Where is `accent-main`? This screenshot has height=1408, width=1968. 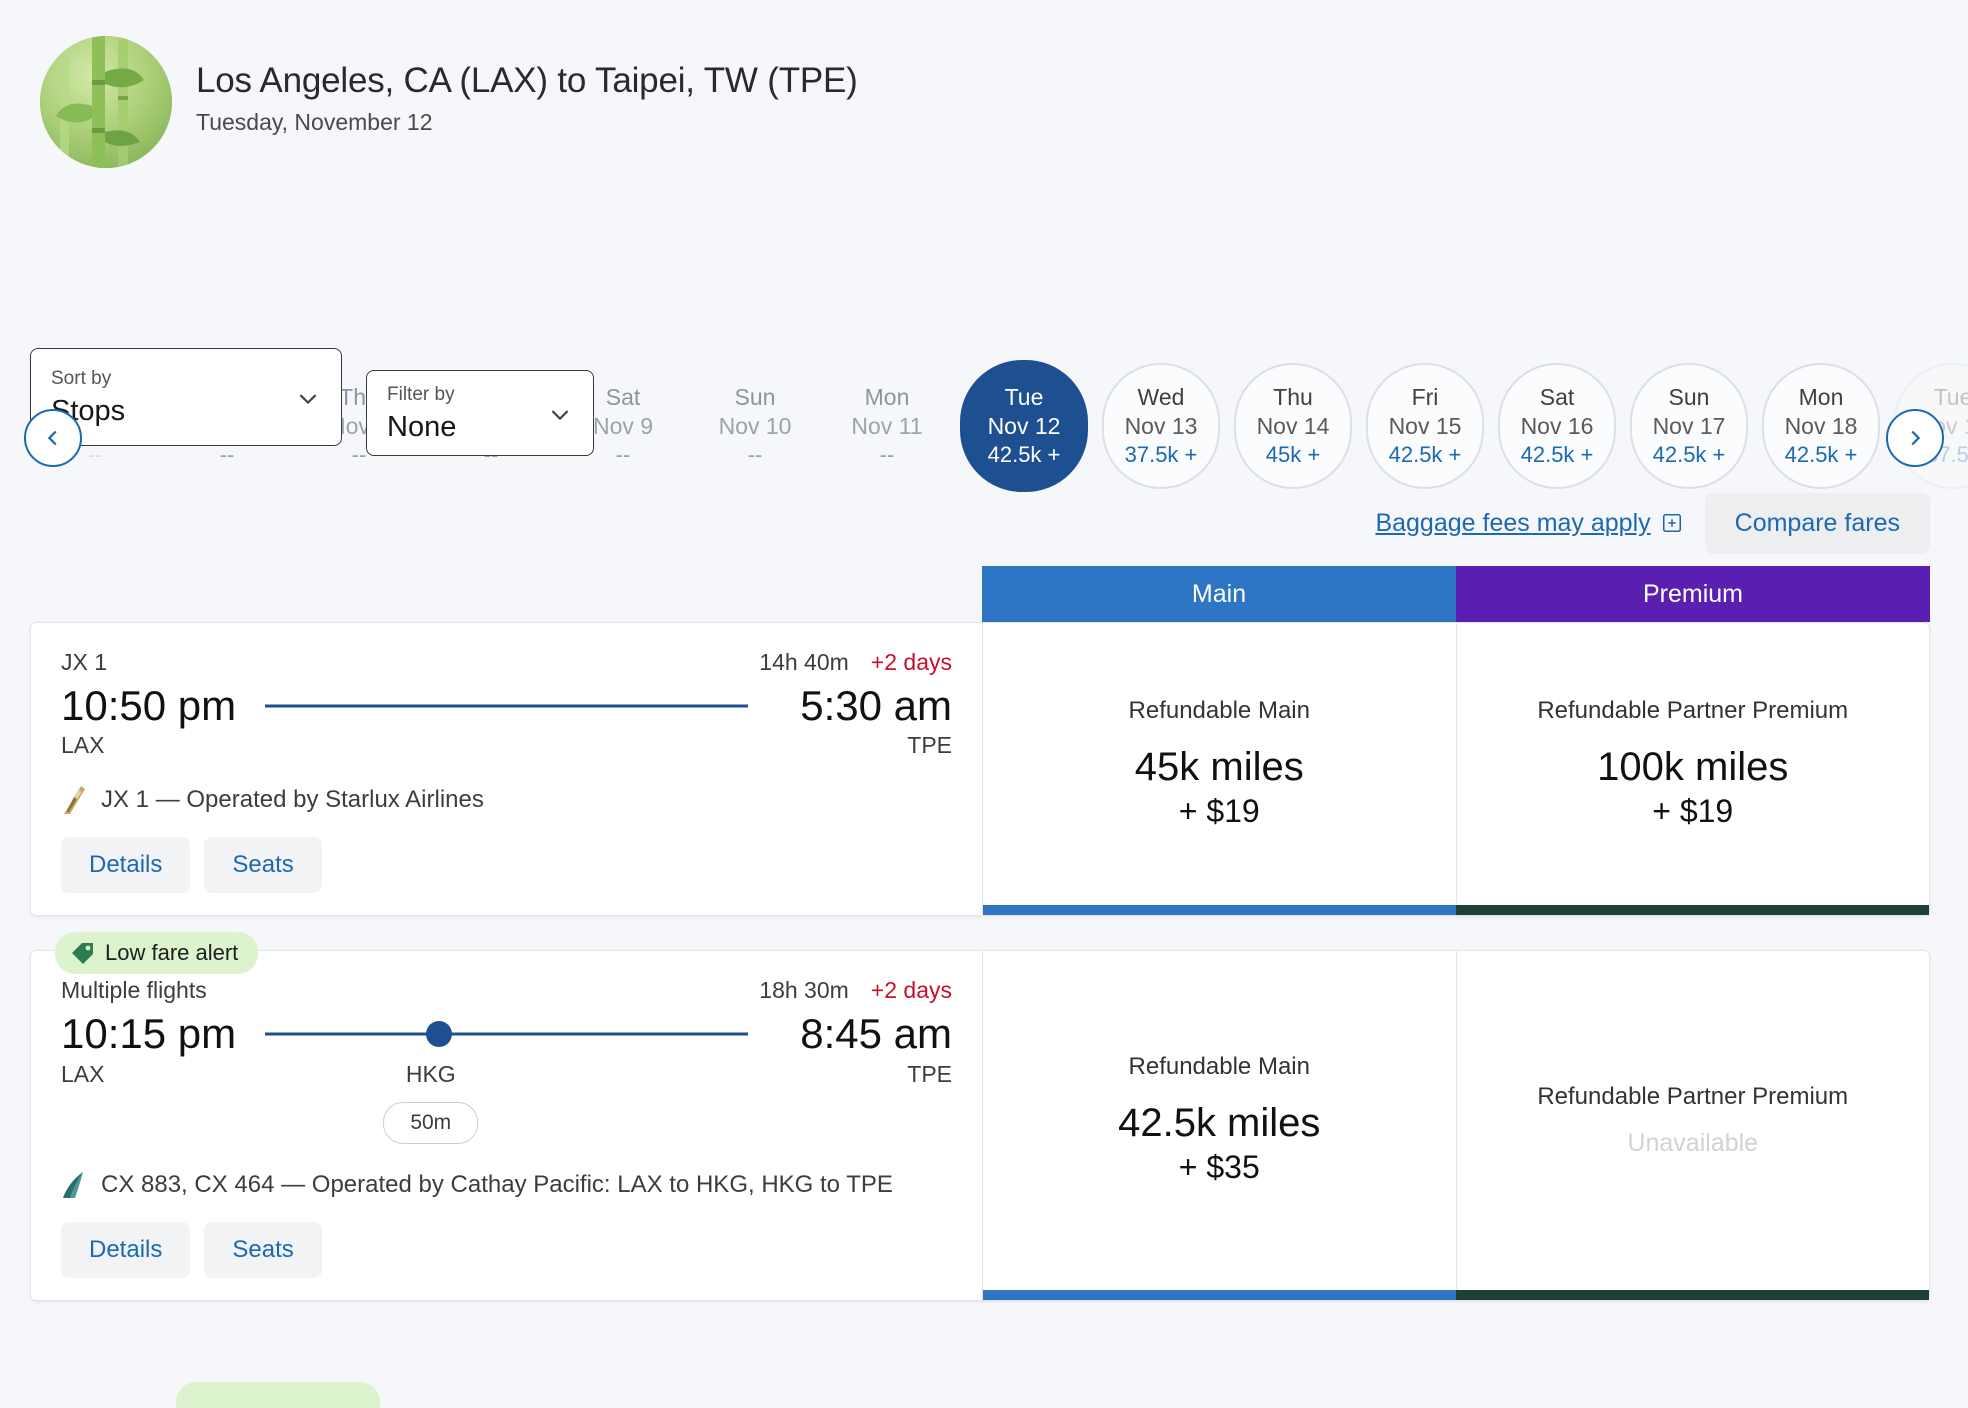
accent-main is located at coordinates (1219, 1295).